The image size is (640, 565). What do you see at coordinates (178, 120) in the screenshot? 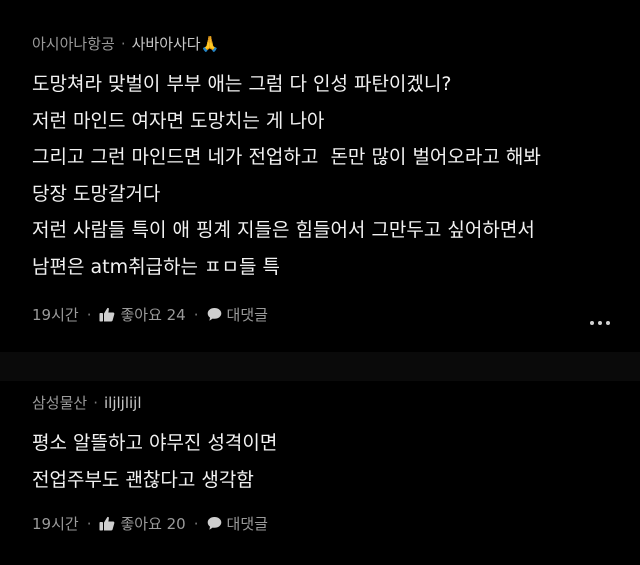
I see `comment-line: 저런 마인드 여자면 도망치는 게 나아` at bounding box center [178, 120].